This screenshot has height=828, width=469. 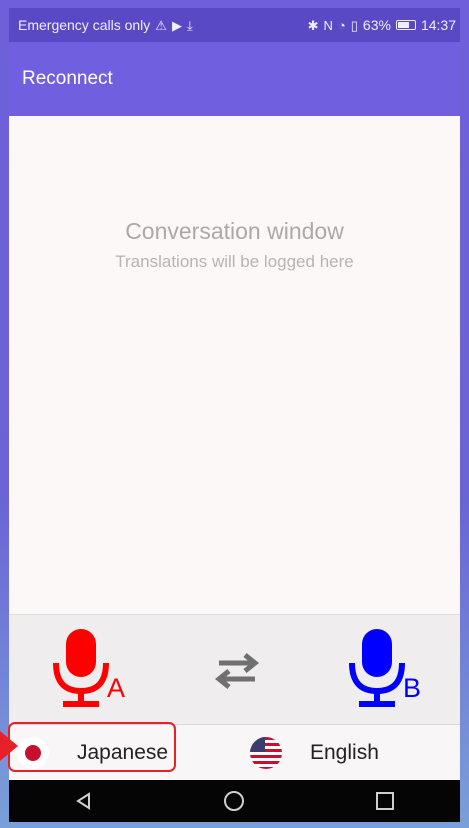 I want to click on mic-b-button: B, so click(x=387, y=669).